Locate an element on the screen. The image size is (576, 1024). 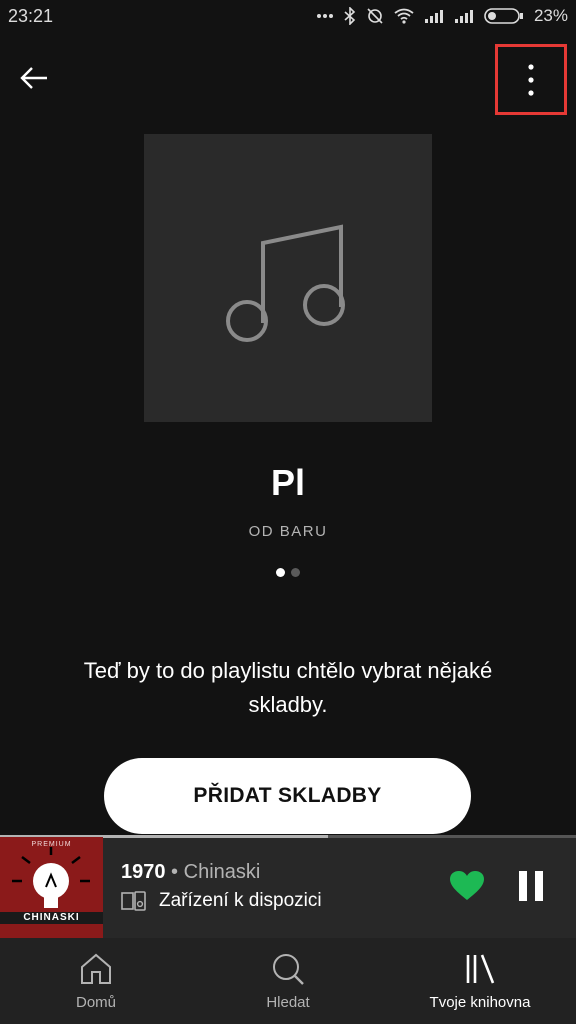
device-label: Zařízení k dispozici is located at coordinates (240, 900).